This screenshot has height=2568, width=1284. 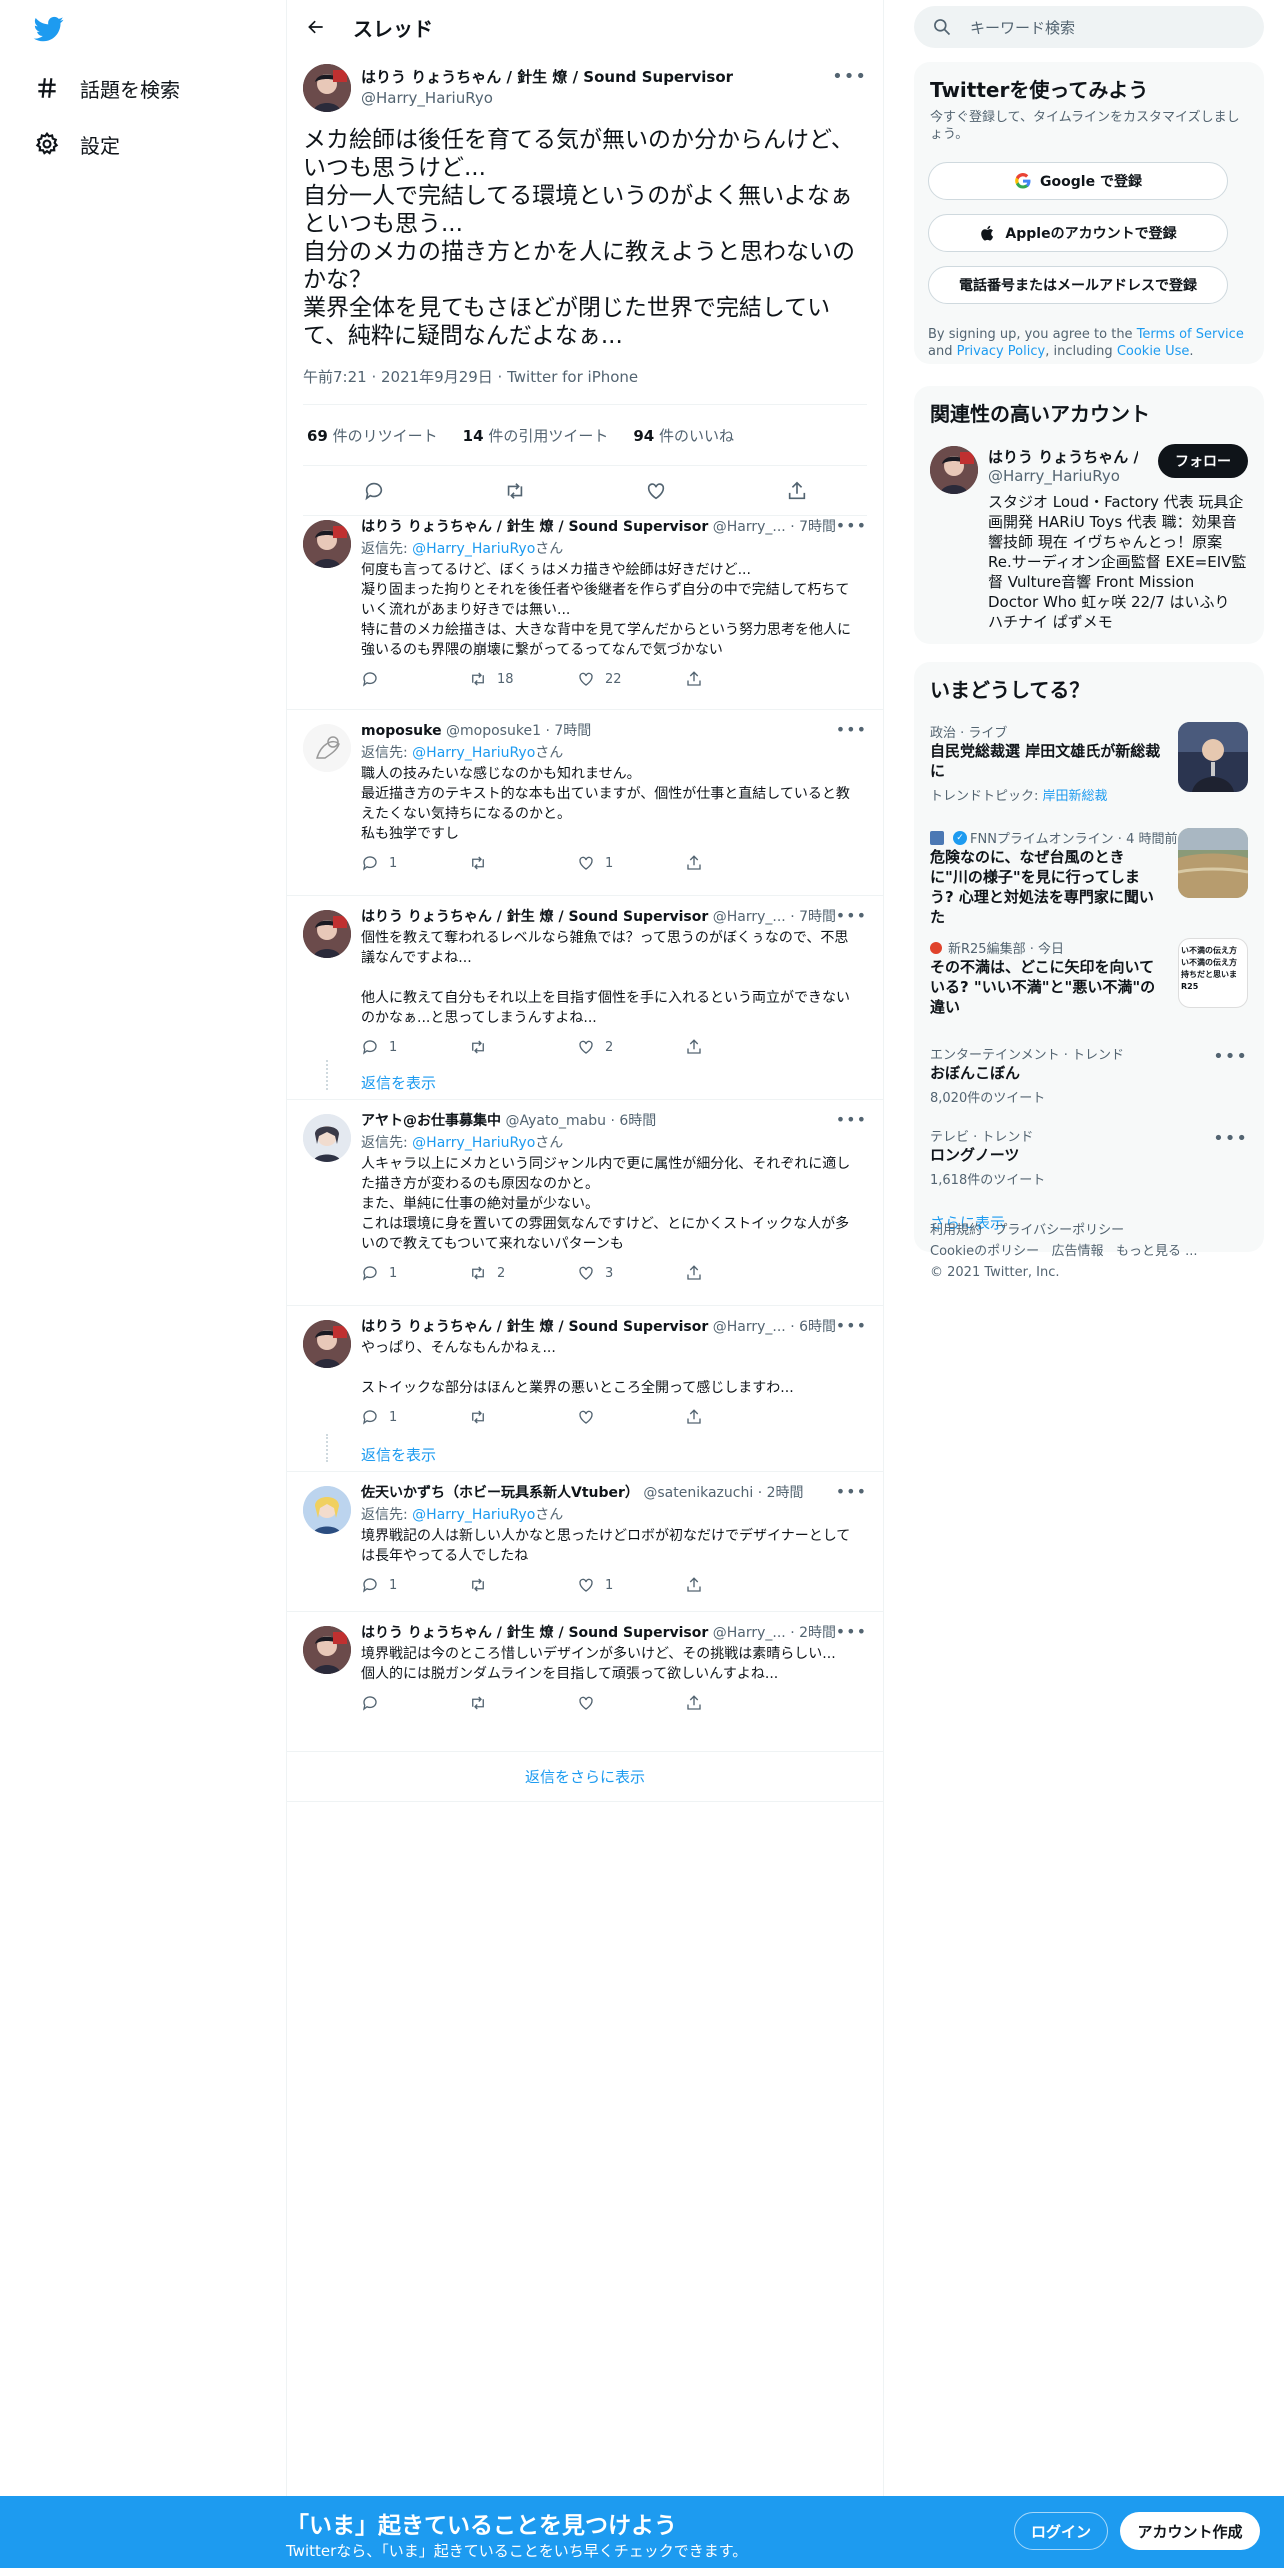 What do you see at coordinates (606, 1120) in the screenshot?
I see `reply-author: アヤト@お仕事募集中 @Ayato_mabu · 6時間` at bounding box center [606, 1120].